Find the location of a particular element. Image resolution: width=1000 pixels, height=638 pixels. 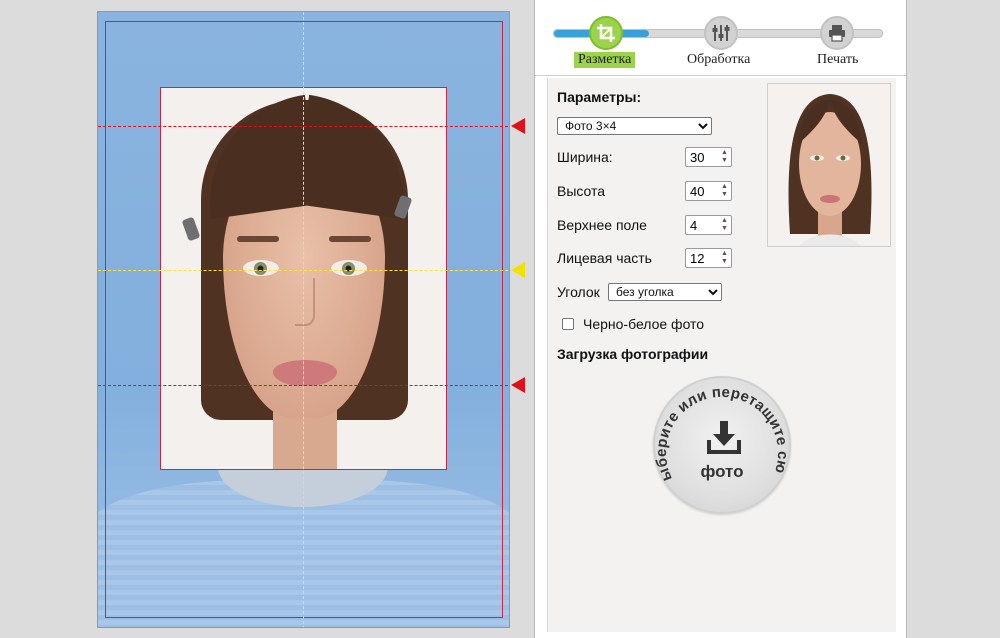

step-markup-label: Разметка is located at coordinates (605, 60).